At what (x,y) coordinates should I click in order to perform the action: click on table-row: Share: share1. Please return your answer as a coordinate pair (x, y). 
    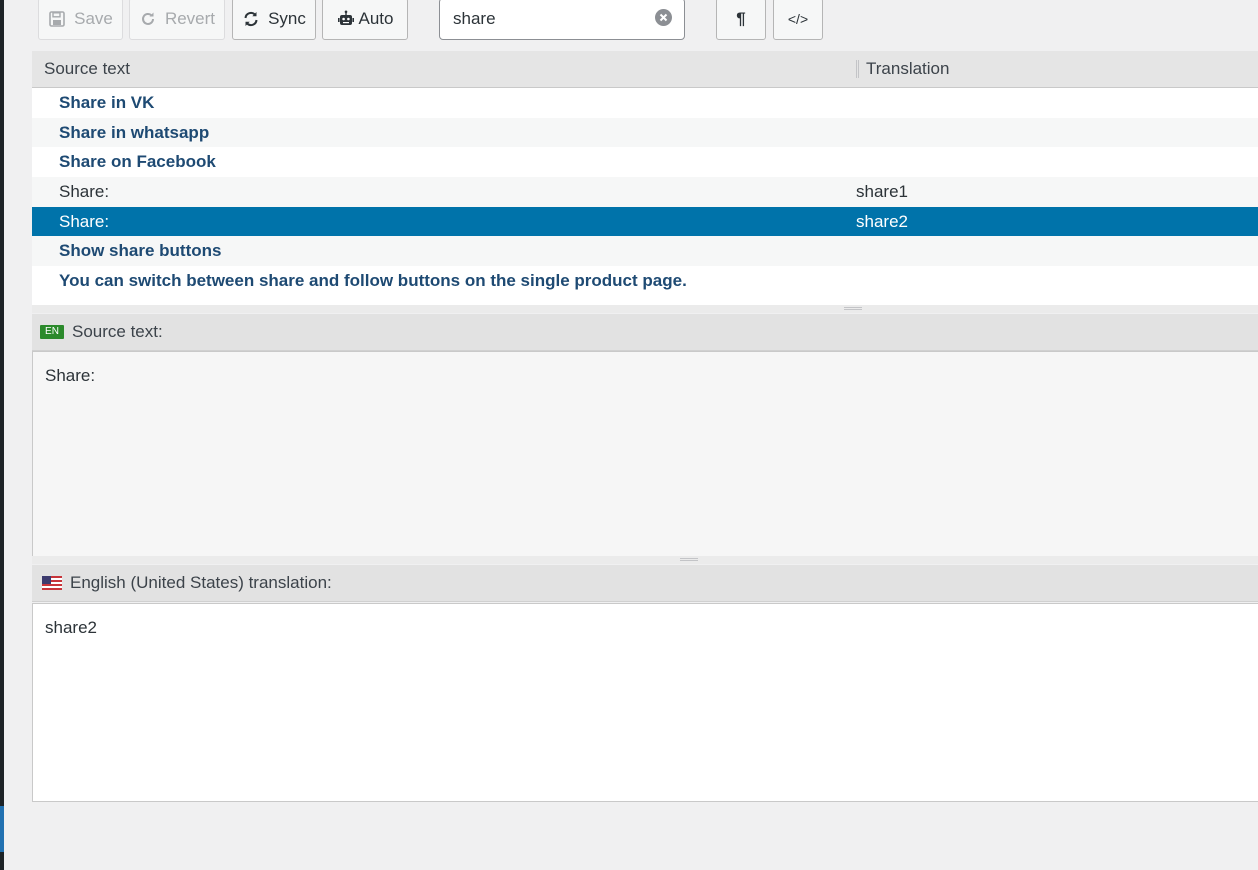
    Looking at the image, I should click on (645, 192).